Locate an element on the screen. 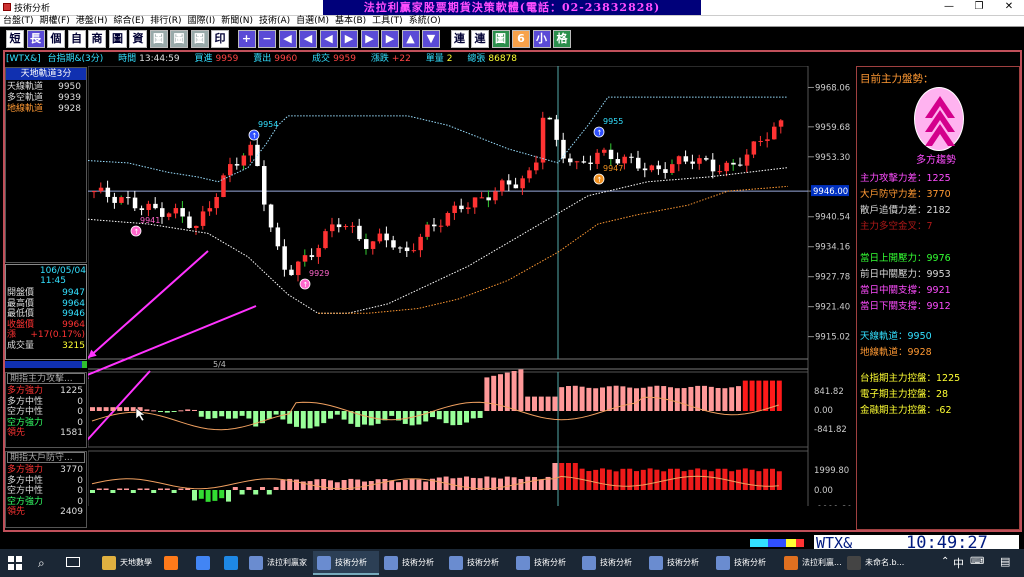  toolbar-button-5: 圖 is located at coordinates (117, 39).